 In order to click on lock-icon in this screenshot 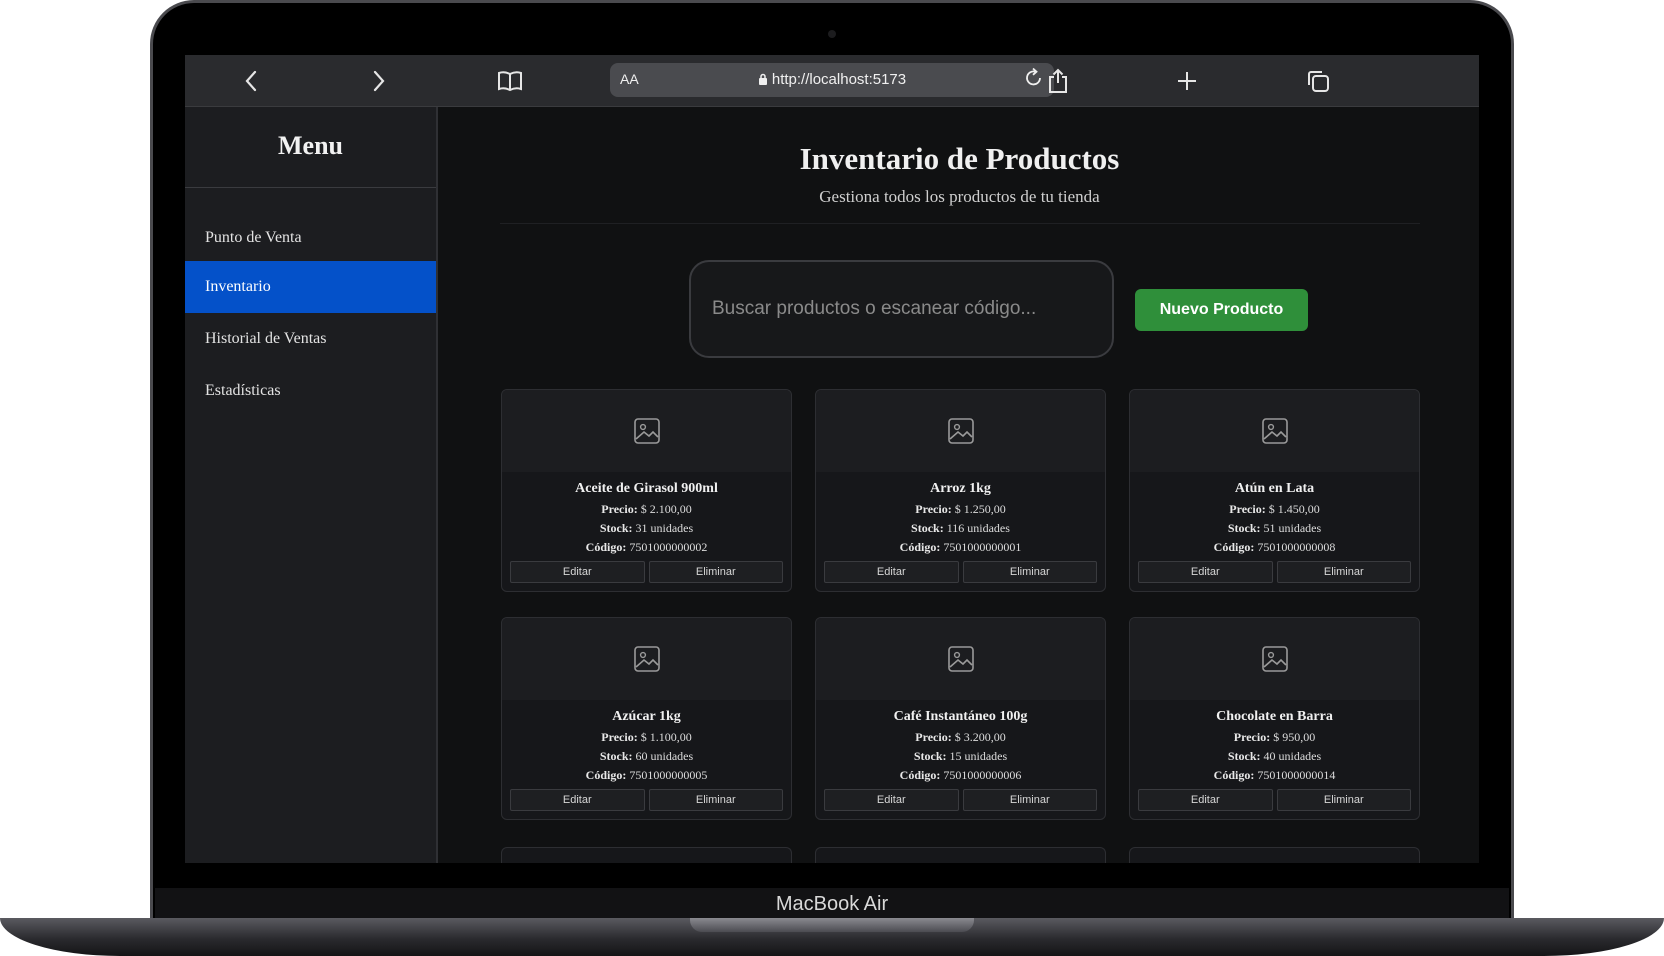, I will do `click(762, 79)`.